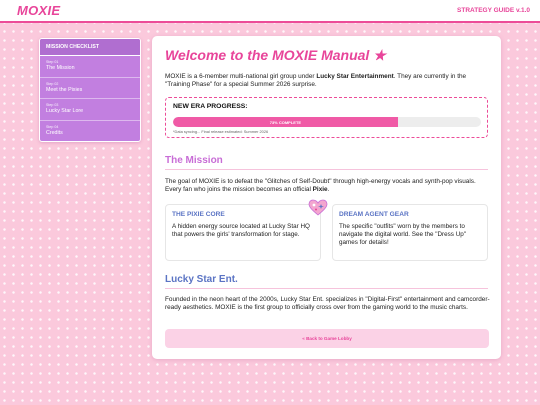  I want to click on sidebar-item-lucky-star-lore: Step 03 Lucky Star Lore, so click(90, 110).